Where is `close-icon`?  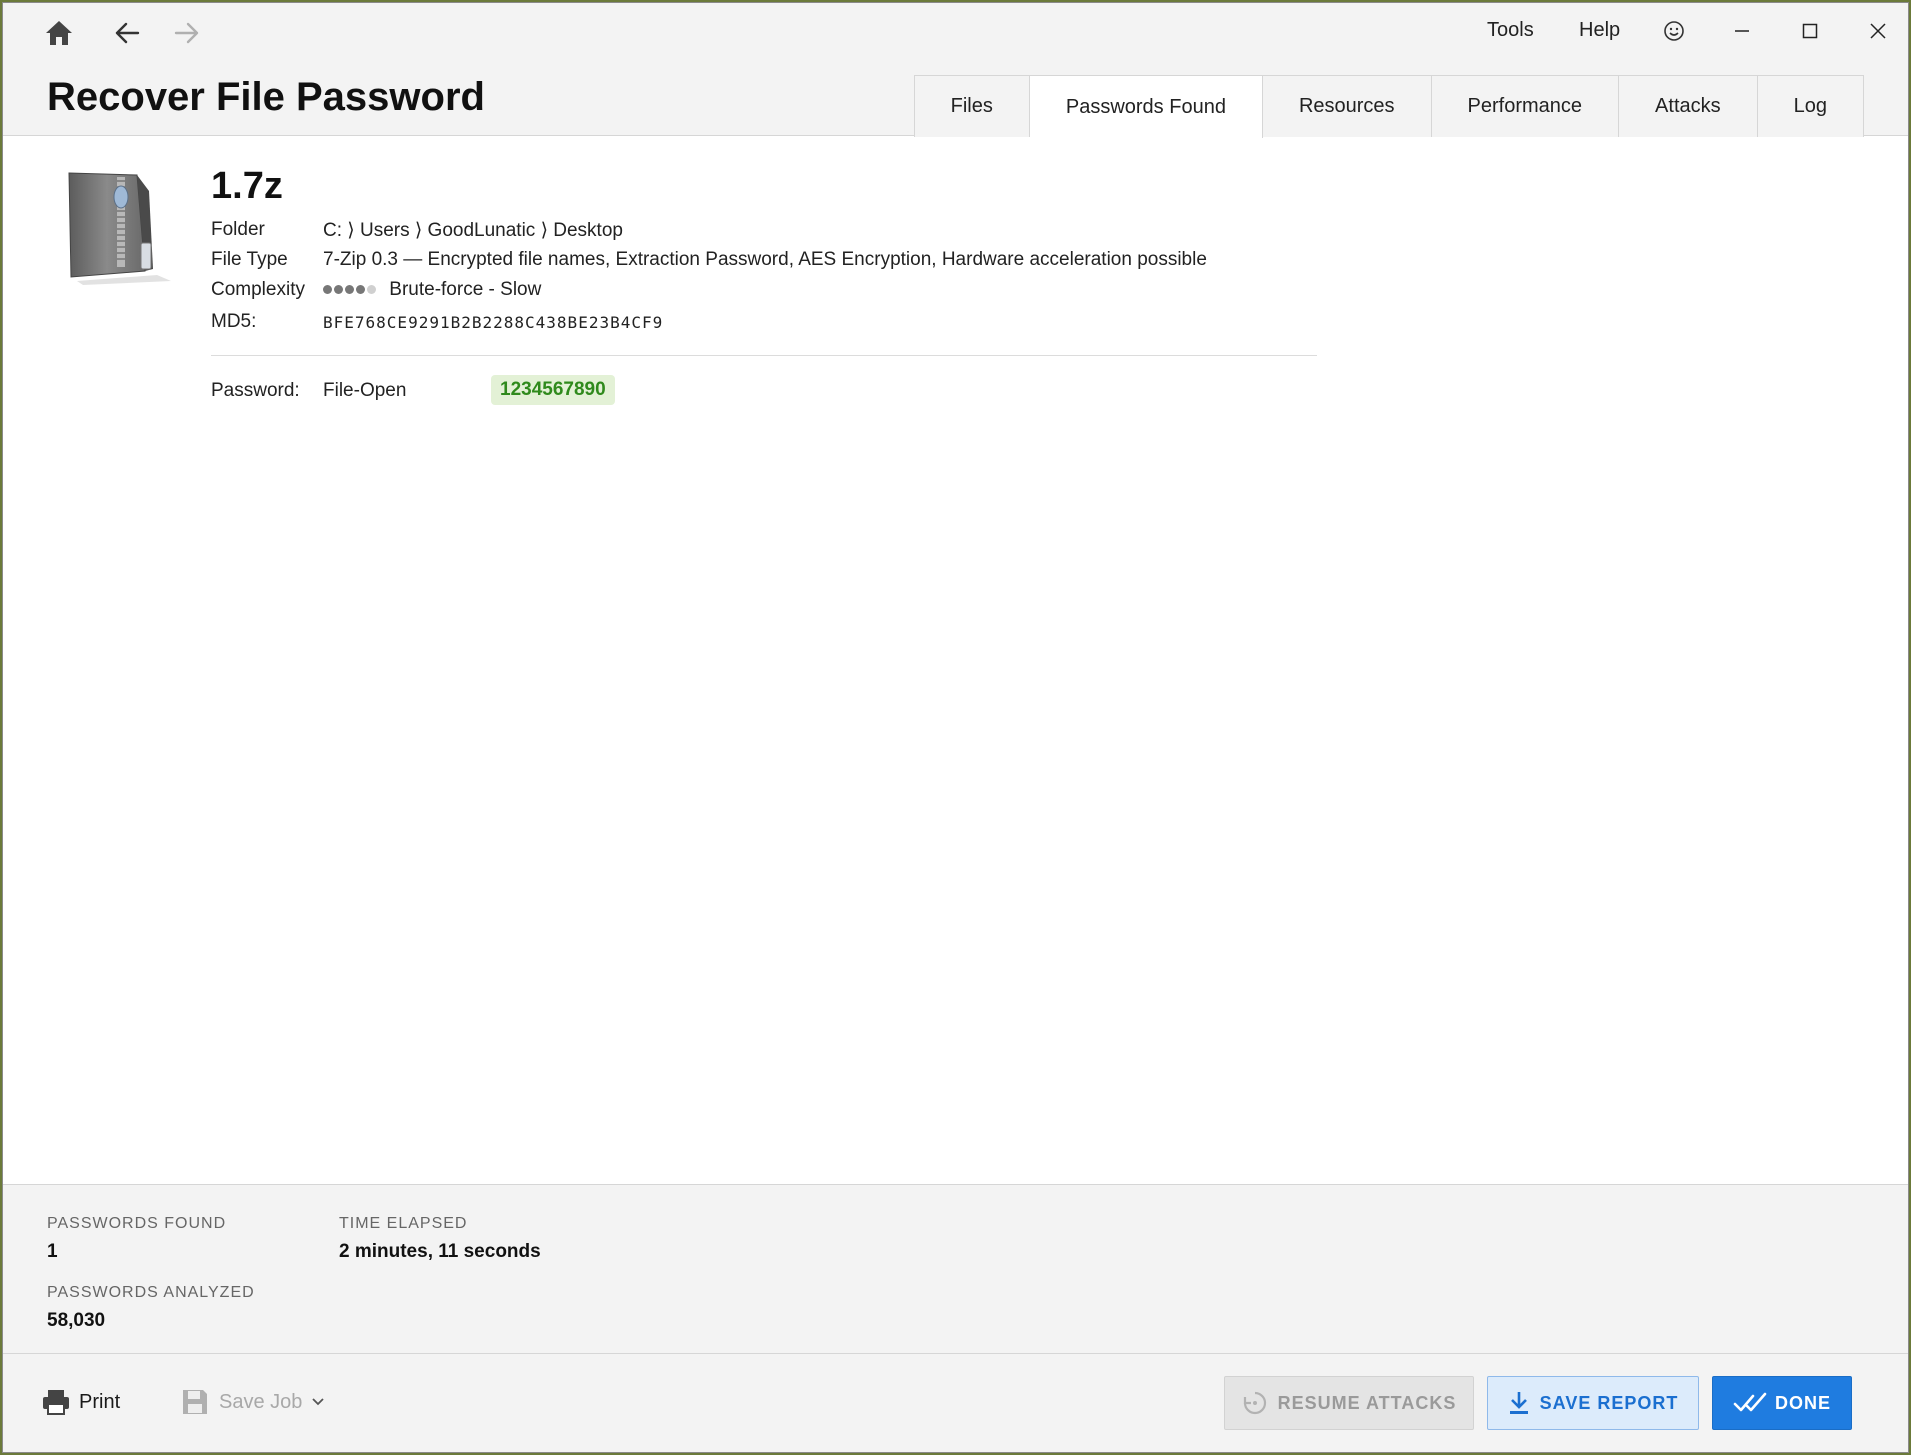 close-icon is located at coordinates (1878, 31).